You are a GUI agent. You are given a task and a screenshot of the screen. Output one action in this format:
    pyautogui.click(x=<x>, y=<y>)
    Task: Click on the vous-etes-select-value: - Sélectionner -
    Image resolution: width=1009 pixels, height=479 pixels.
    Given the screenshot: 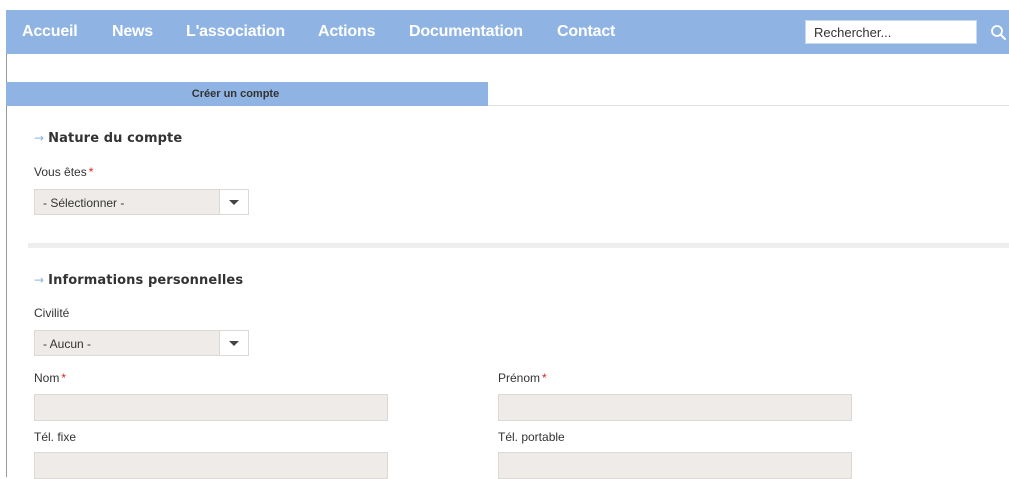 What is the action you would take?
    pyautogui.click(x=84, y=203)
    